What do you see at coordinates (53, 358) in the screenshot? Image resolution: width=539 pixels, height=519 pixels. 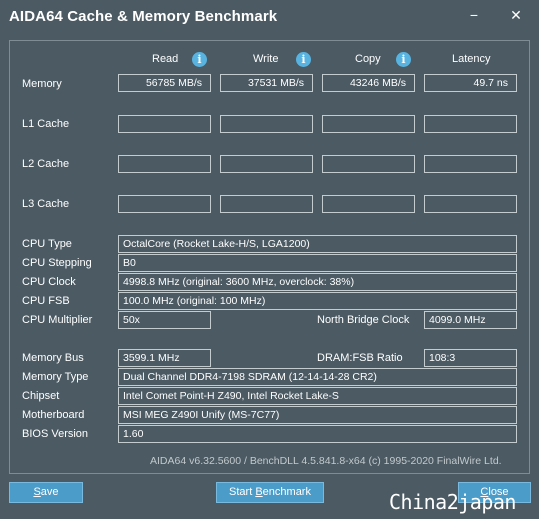 I see `memory-bus-label: Memory Bus` at bounding box center [53, 358].